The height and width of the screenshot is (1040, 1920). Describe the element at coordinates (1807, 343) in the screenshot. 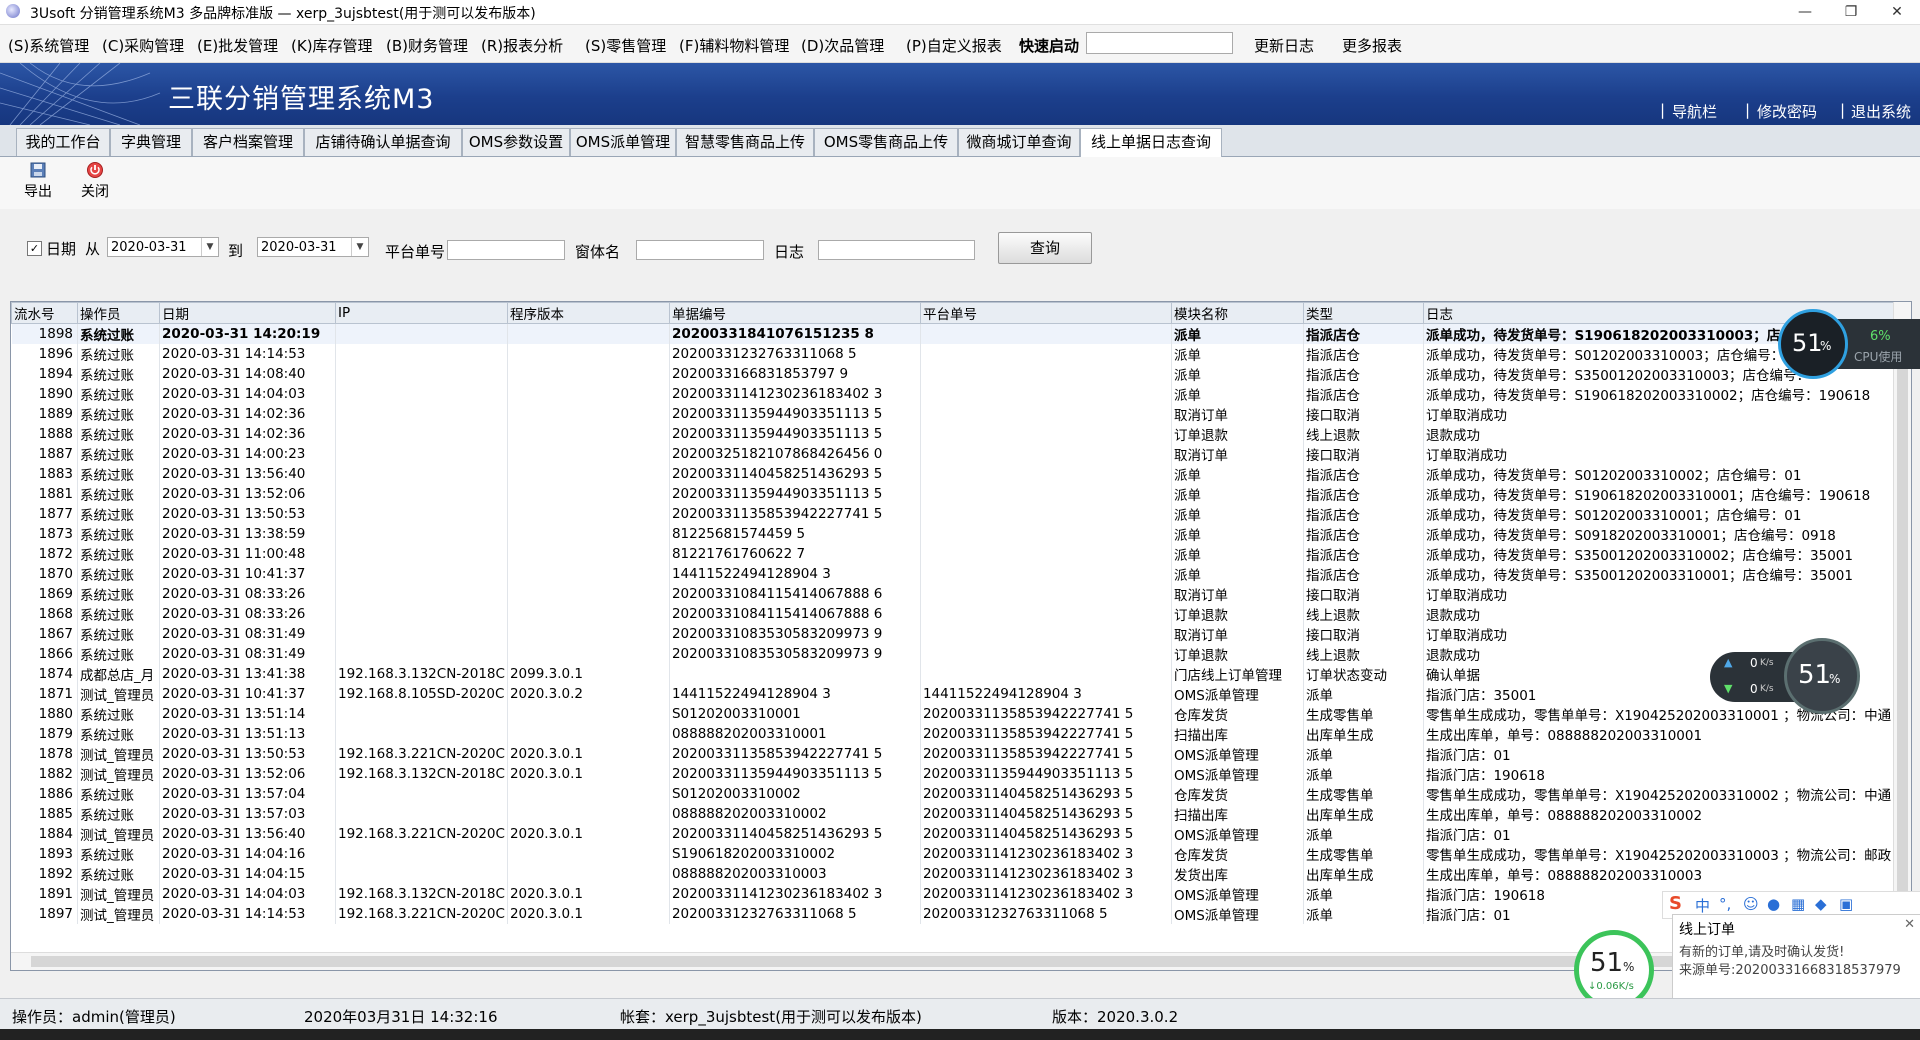

I see `cpu-percent: 51` at that location.